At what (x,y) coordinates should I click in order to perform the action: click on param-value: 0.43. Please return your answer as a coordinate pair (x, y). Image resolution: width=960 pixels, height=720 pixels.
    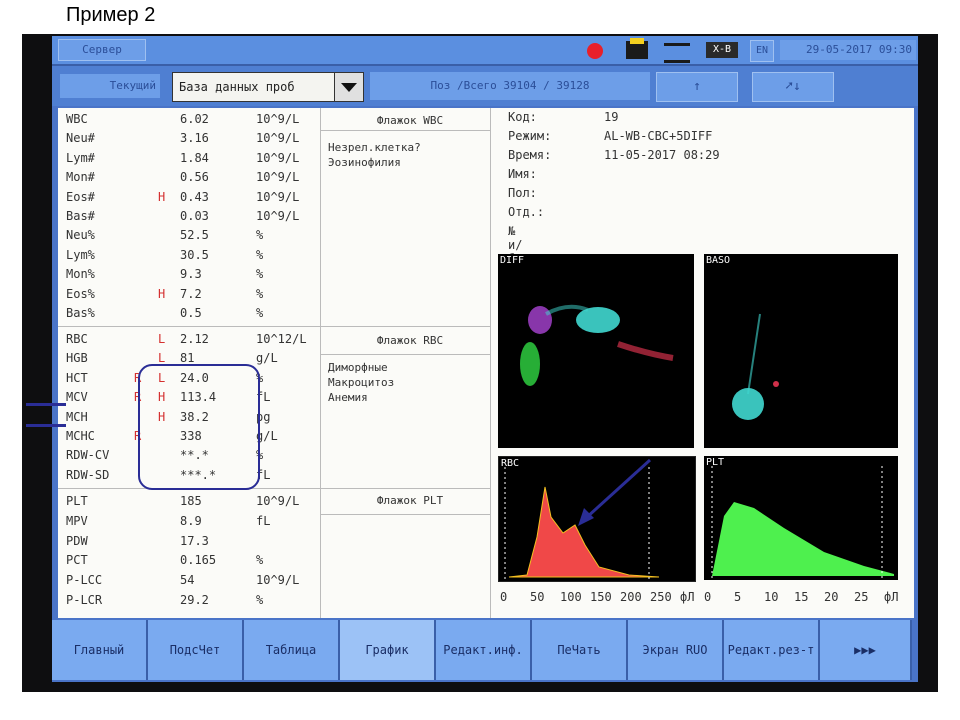
    Looking at the image, I should click on (194, 196).